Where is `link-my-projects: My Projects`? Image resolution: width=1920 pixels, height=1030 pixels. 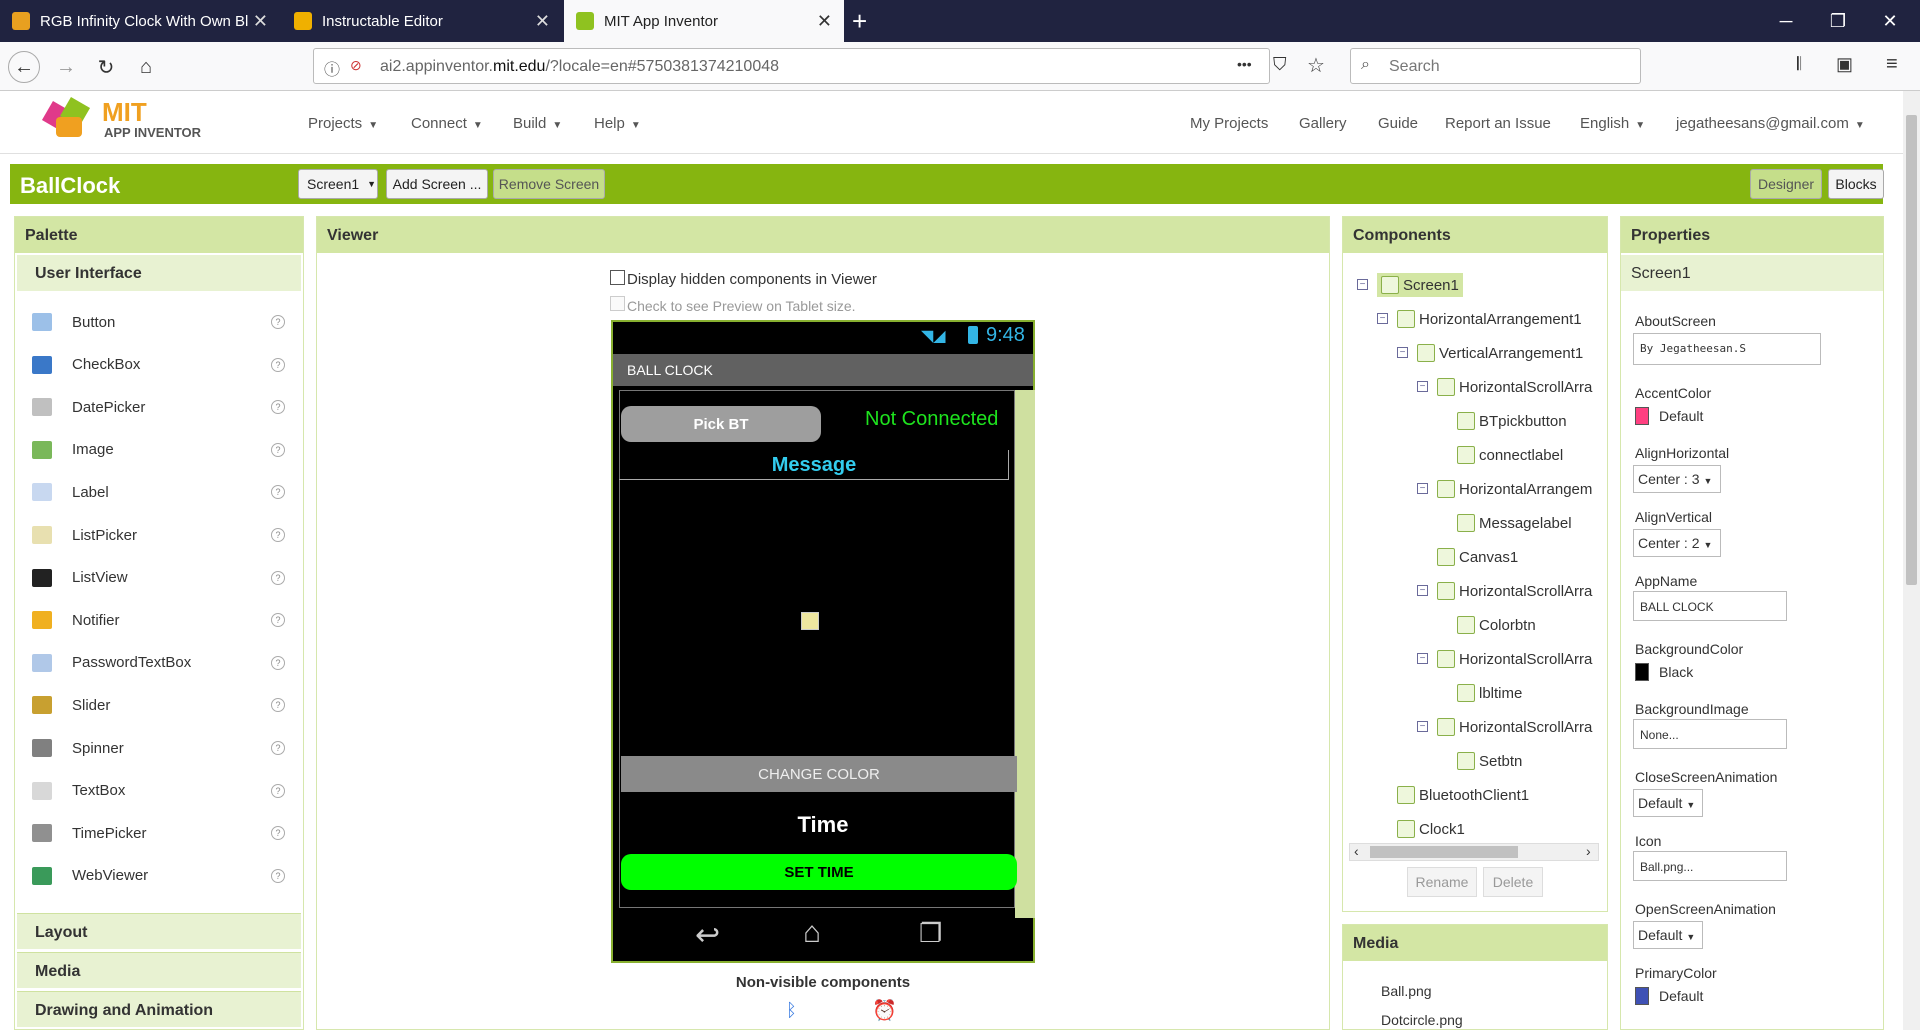 link-my-projects: My Projects is located at coordinates (1229, 123).